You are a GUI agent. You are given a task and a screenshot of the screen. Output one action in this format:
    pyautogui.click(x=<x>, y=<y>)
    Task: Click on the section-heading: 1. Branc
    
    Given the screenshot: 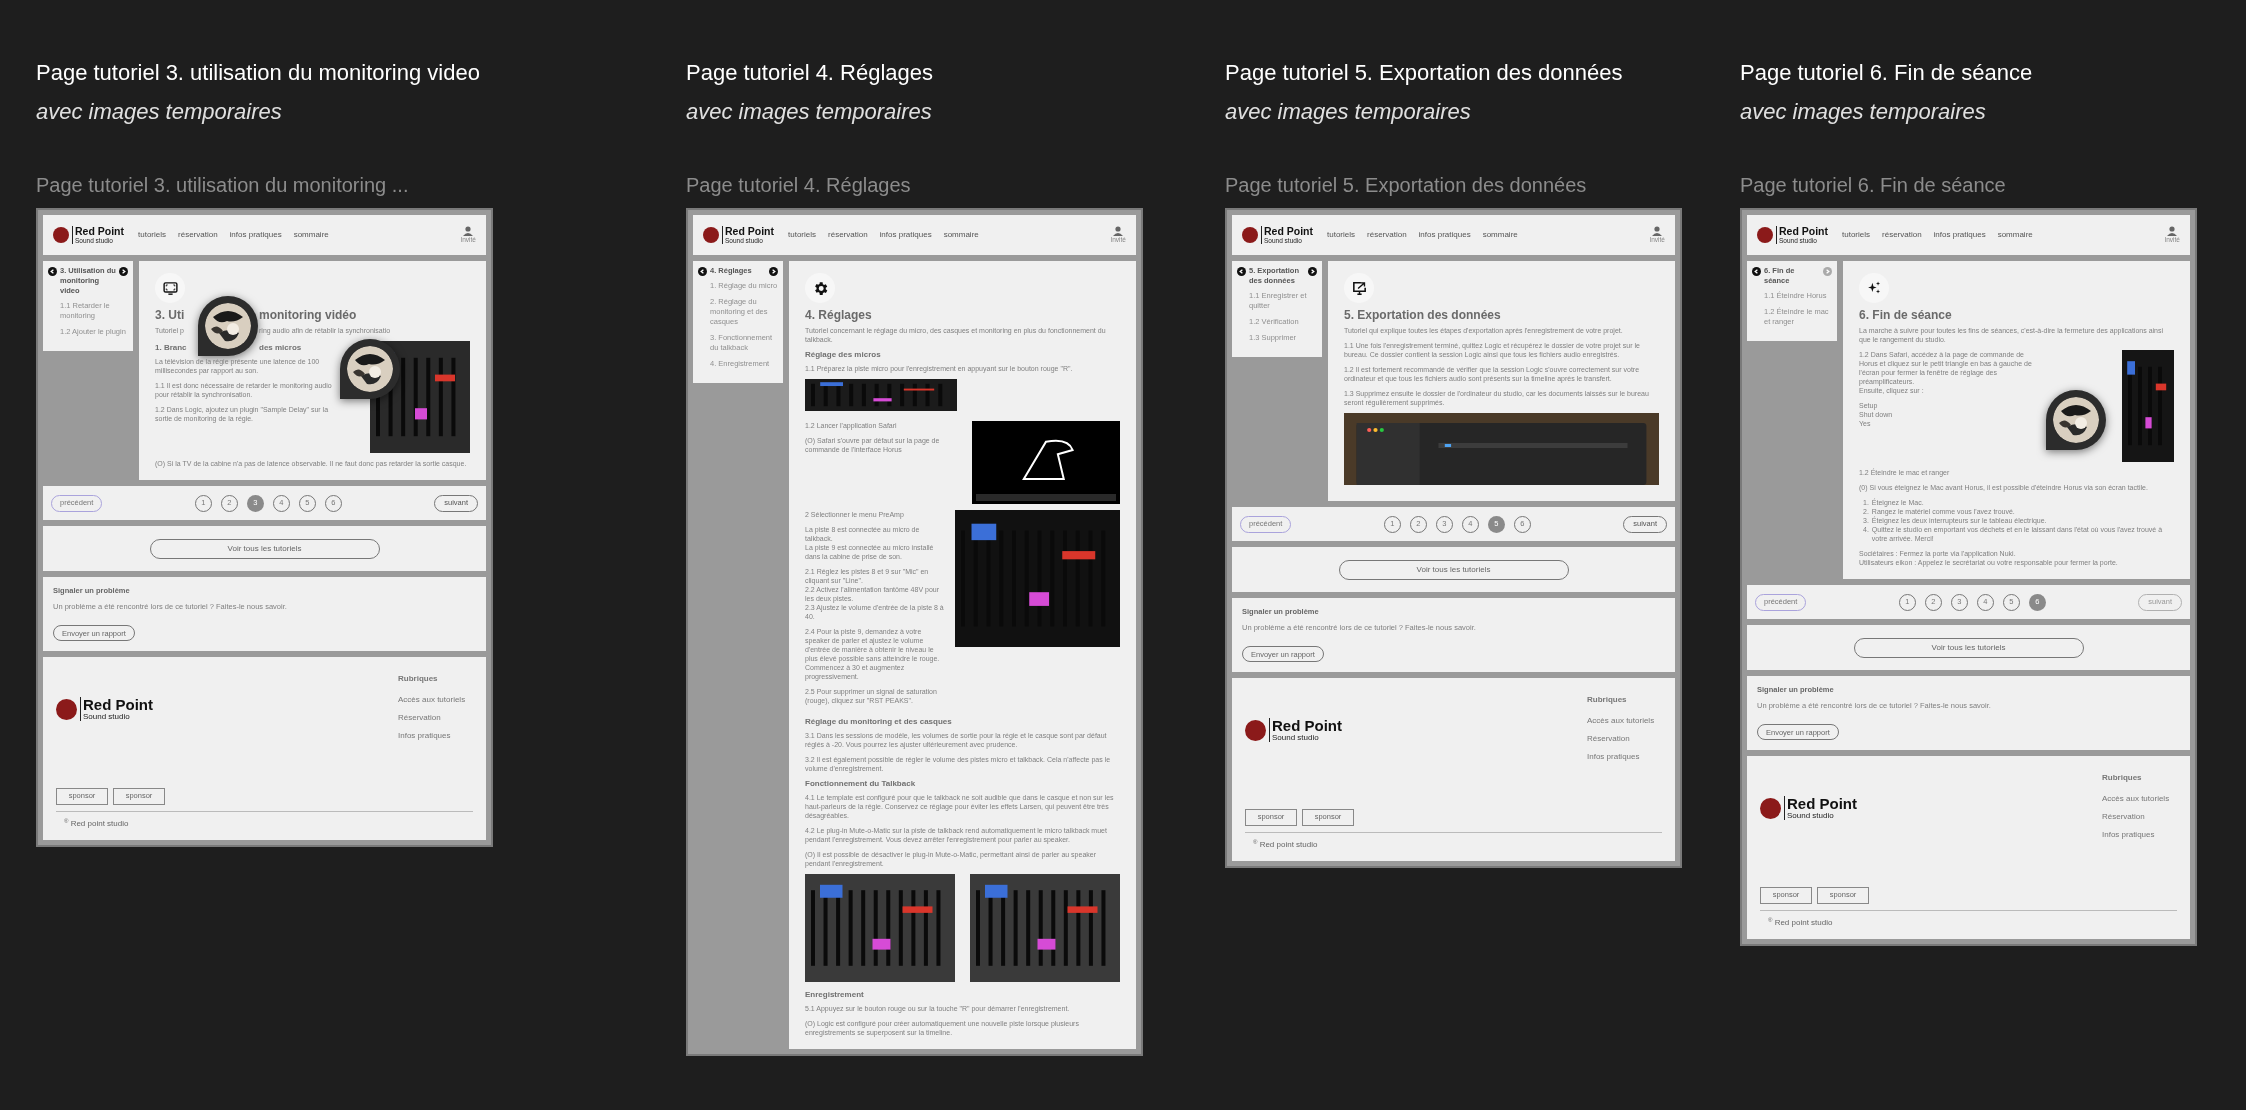 What is the action you would take?
    pyautogui.click(x=171, y=347)
    